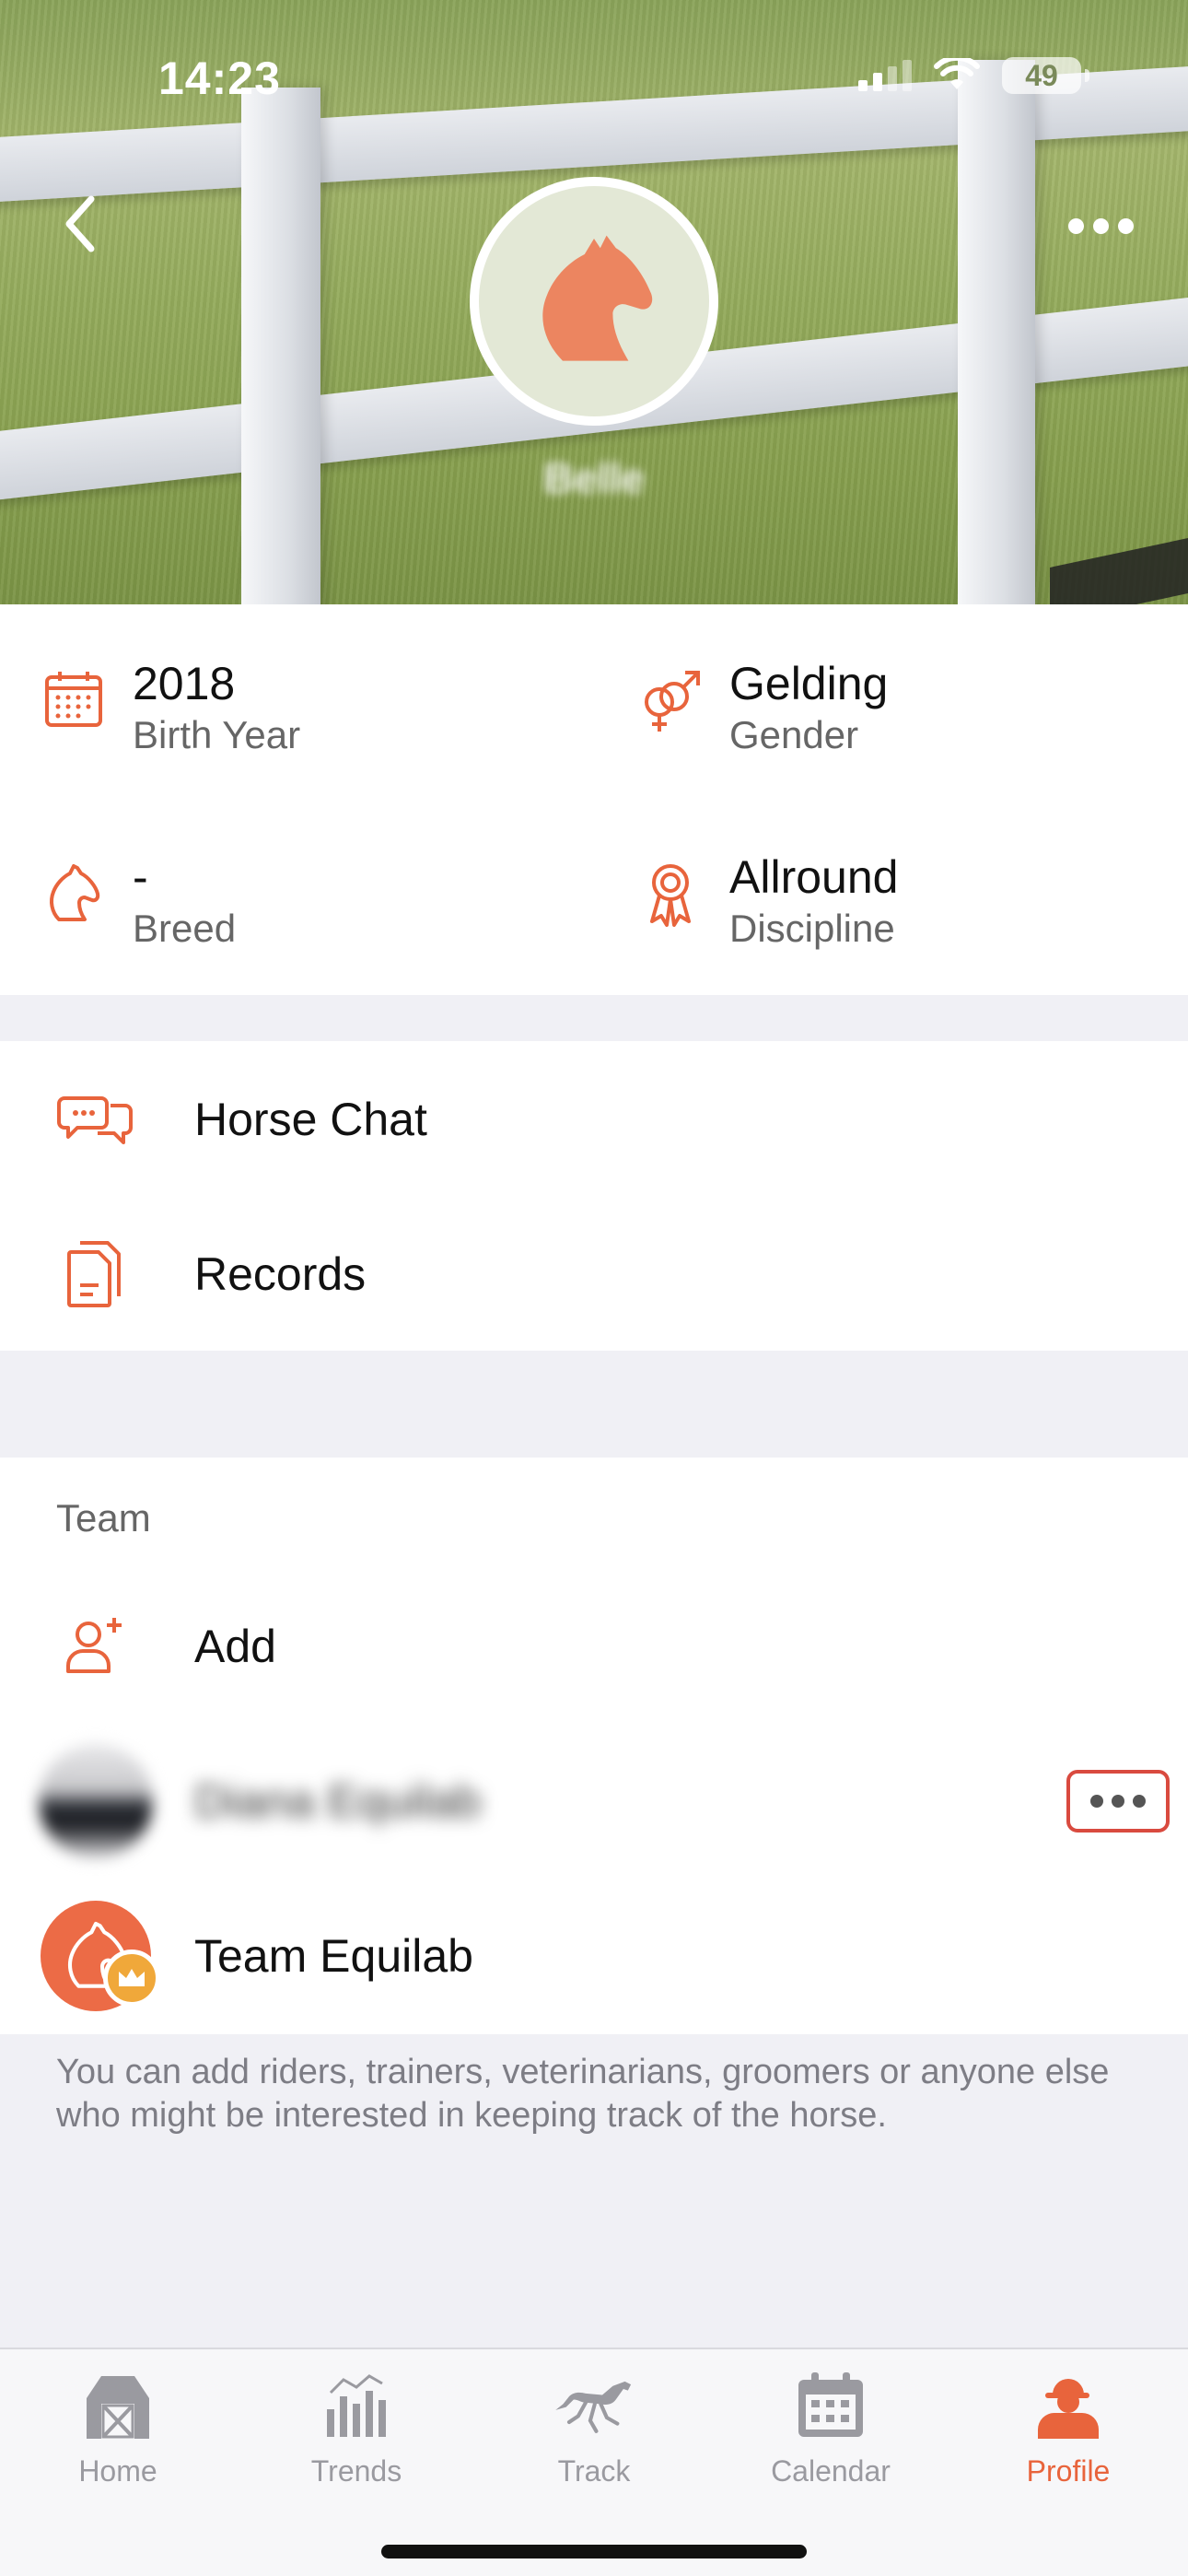 Image resolution: width=1188 pixels, height=2576 pixels. I want to click on crown-icon, so click(131, 1979).